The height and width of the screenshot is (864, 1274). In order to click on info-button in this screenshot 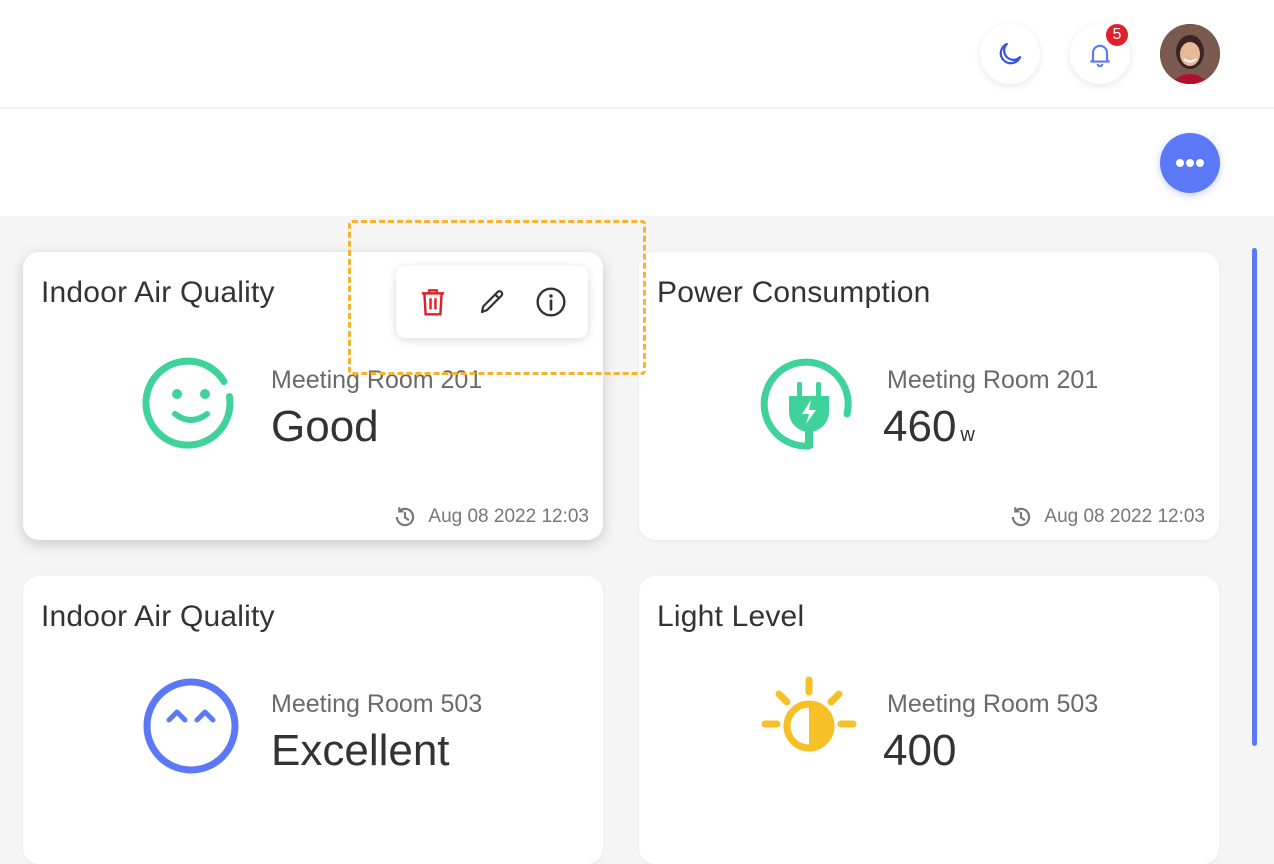, I will do `click(551, 302)`.